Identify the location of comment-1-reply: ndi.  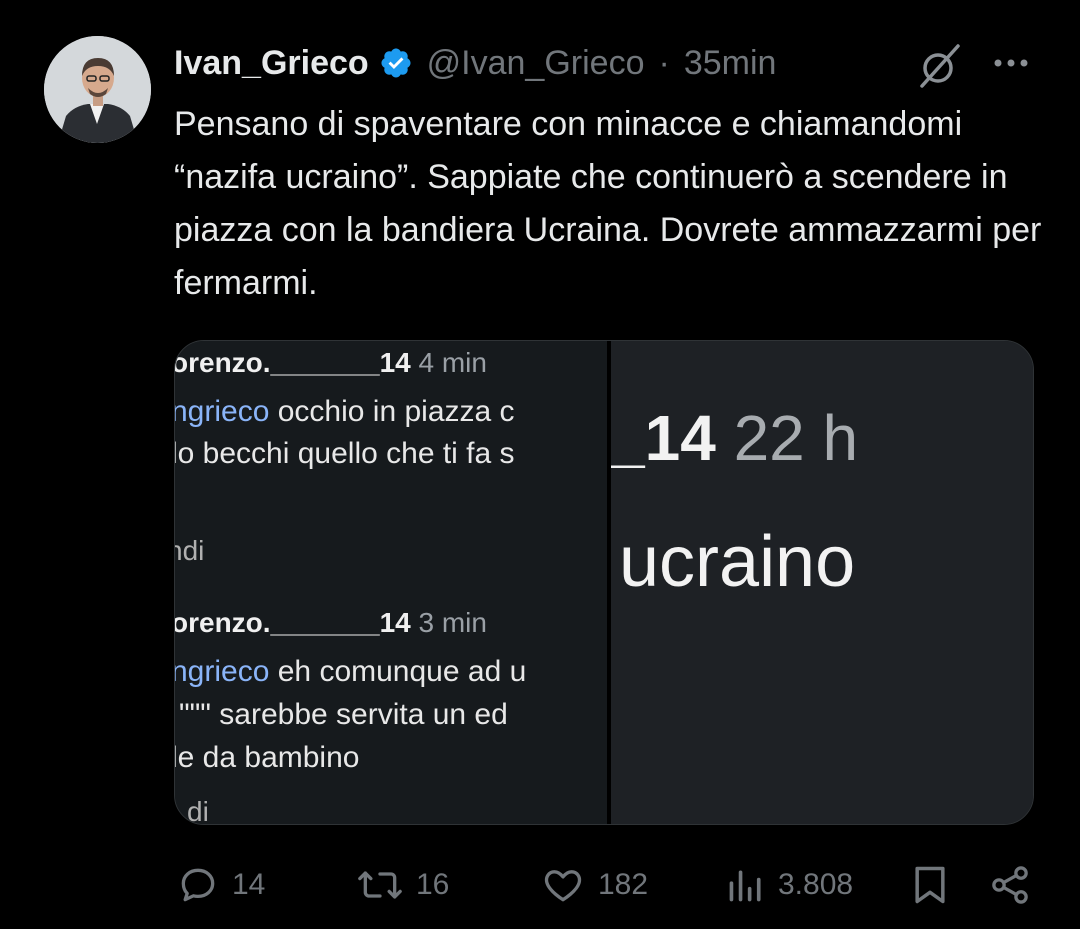
(190, 550).